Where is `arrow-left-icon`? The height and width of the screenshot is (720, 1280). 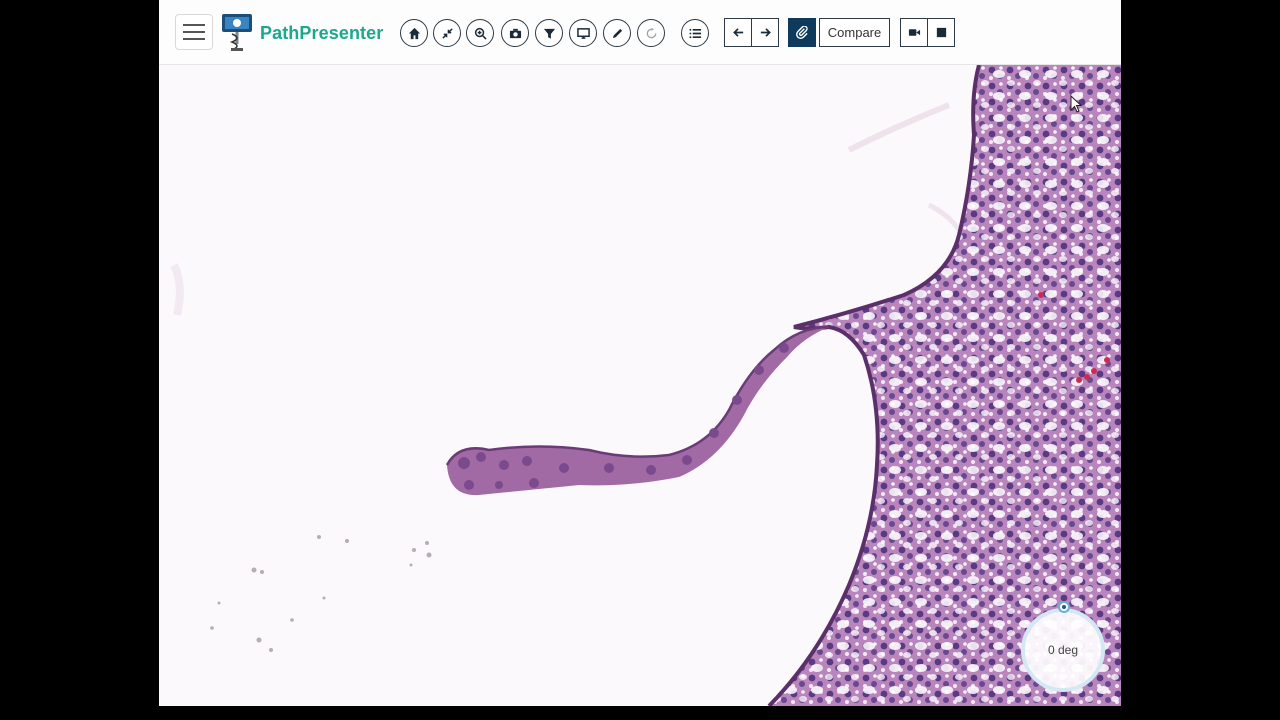 arrow-left-icon is located at coordinates (737, 32).